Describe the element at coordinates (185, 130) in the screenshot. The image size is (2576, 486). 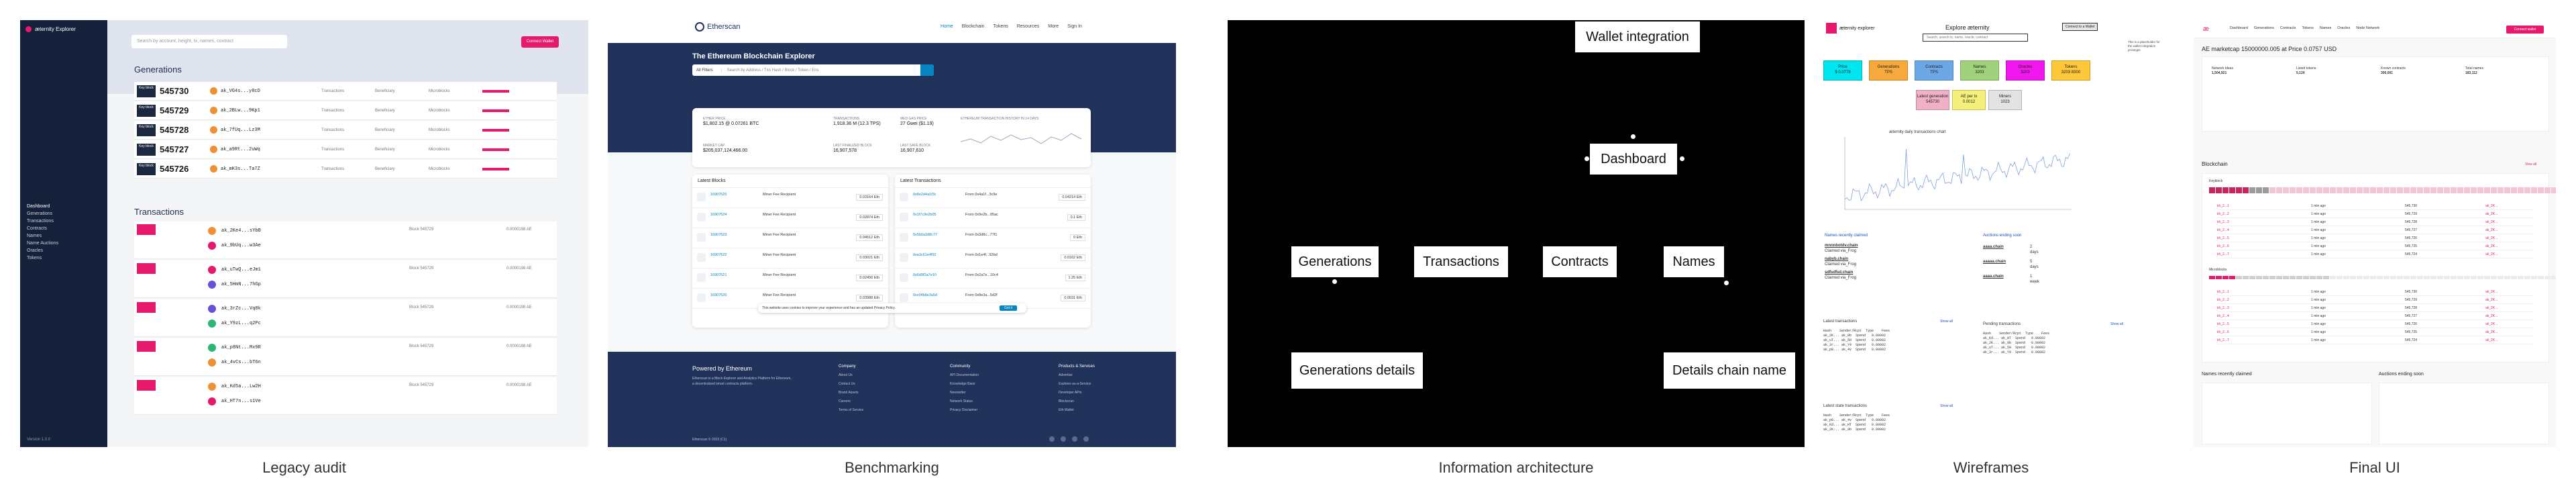
I see `generation-height: 545728` at that location.